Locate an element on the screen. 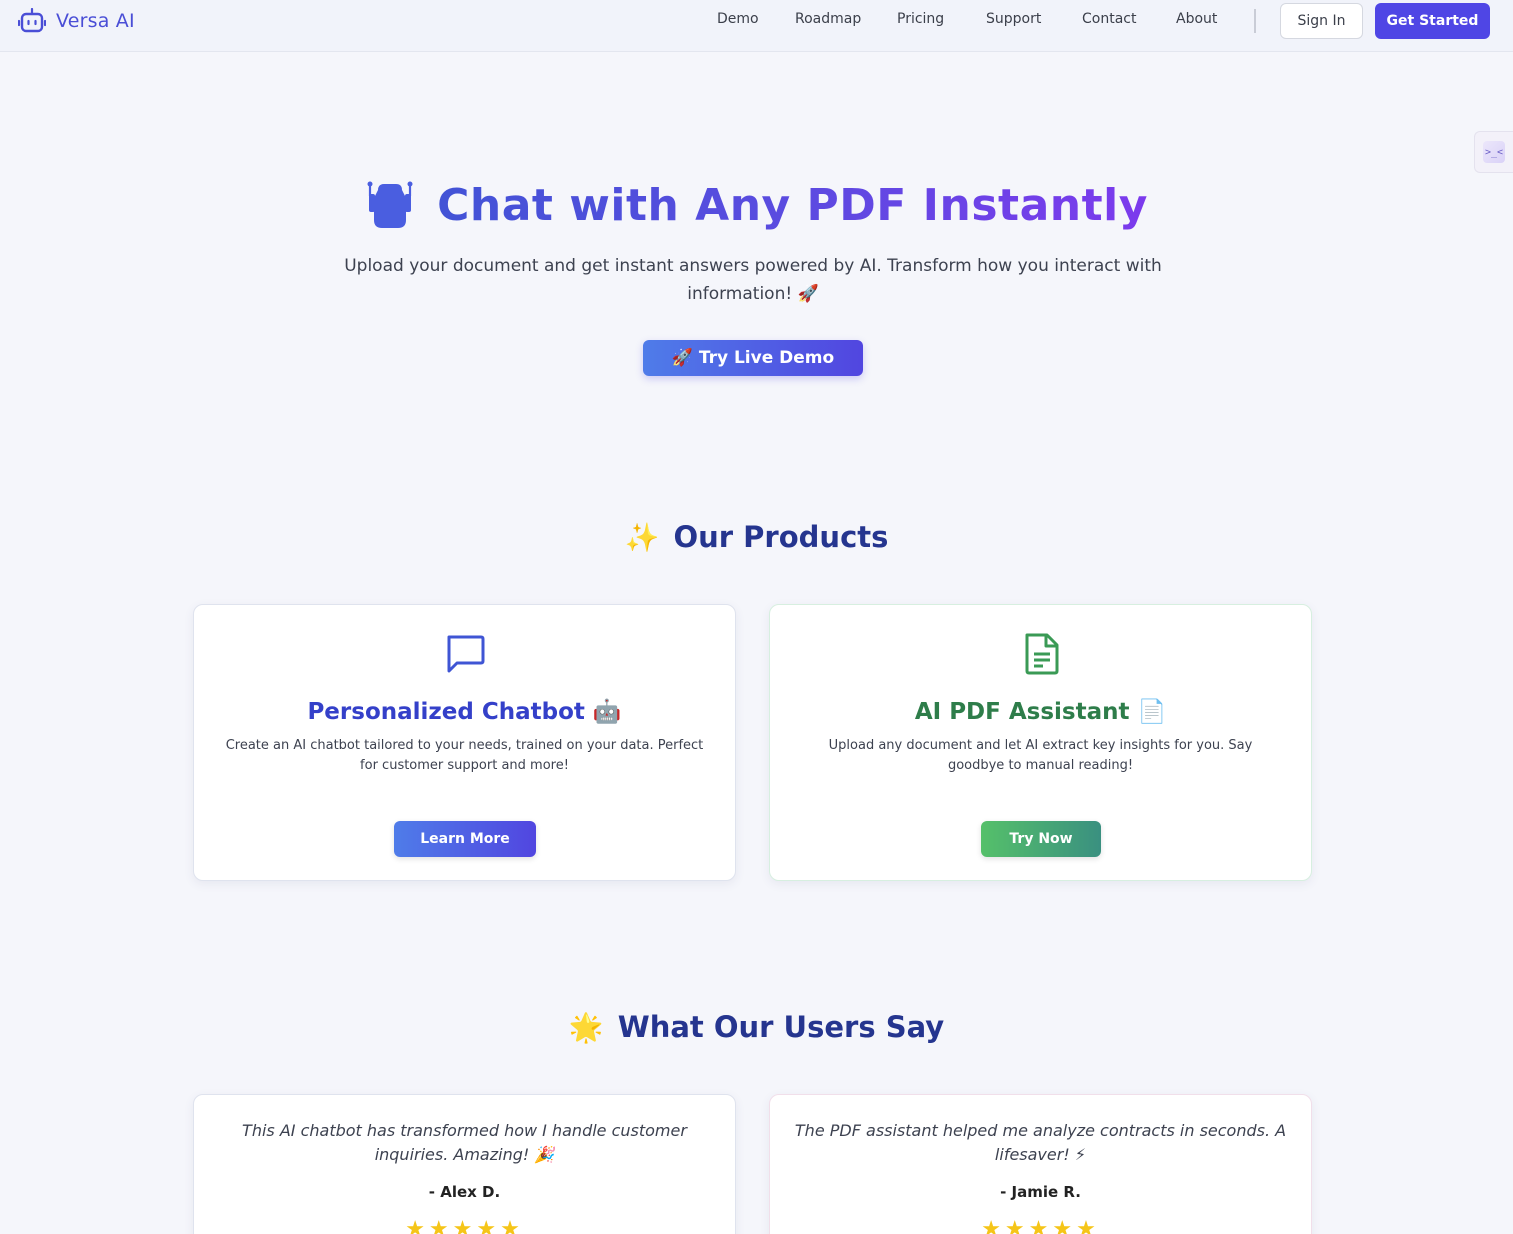 The width and height of the screenshot is (1513, 1234). get-started-button: Get Started is located at coordinates (1432, 21).